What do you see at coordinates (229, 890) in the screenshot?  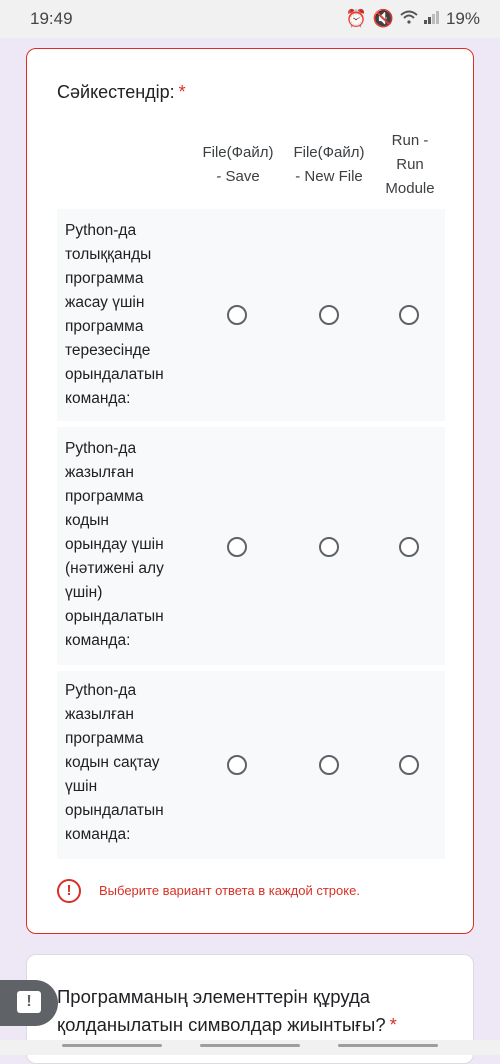 I see `error-text: Выберите вариант ответа в каждой строке.` at bounding box center [229, 890].